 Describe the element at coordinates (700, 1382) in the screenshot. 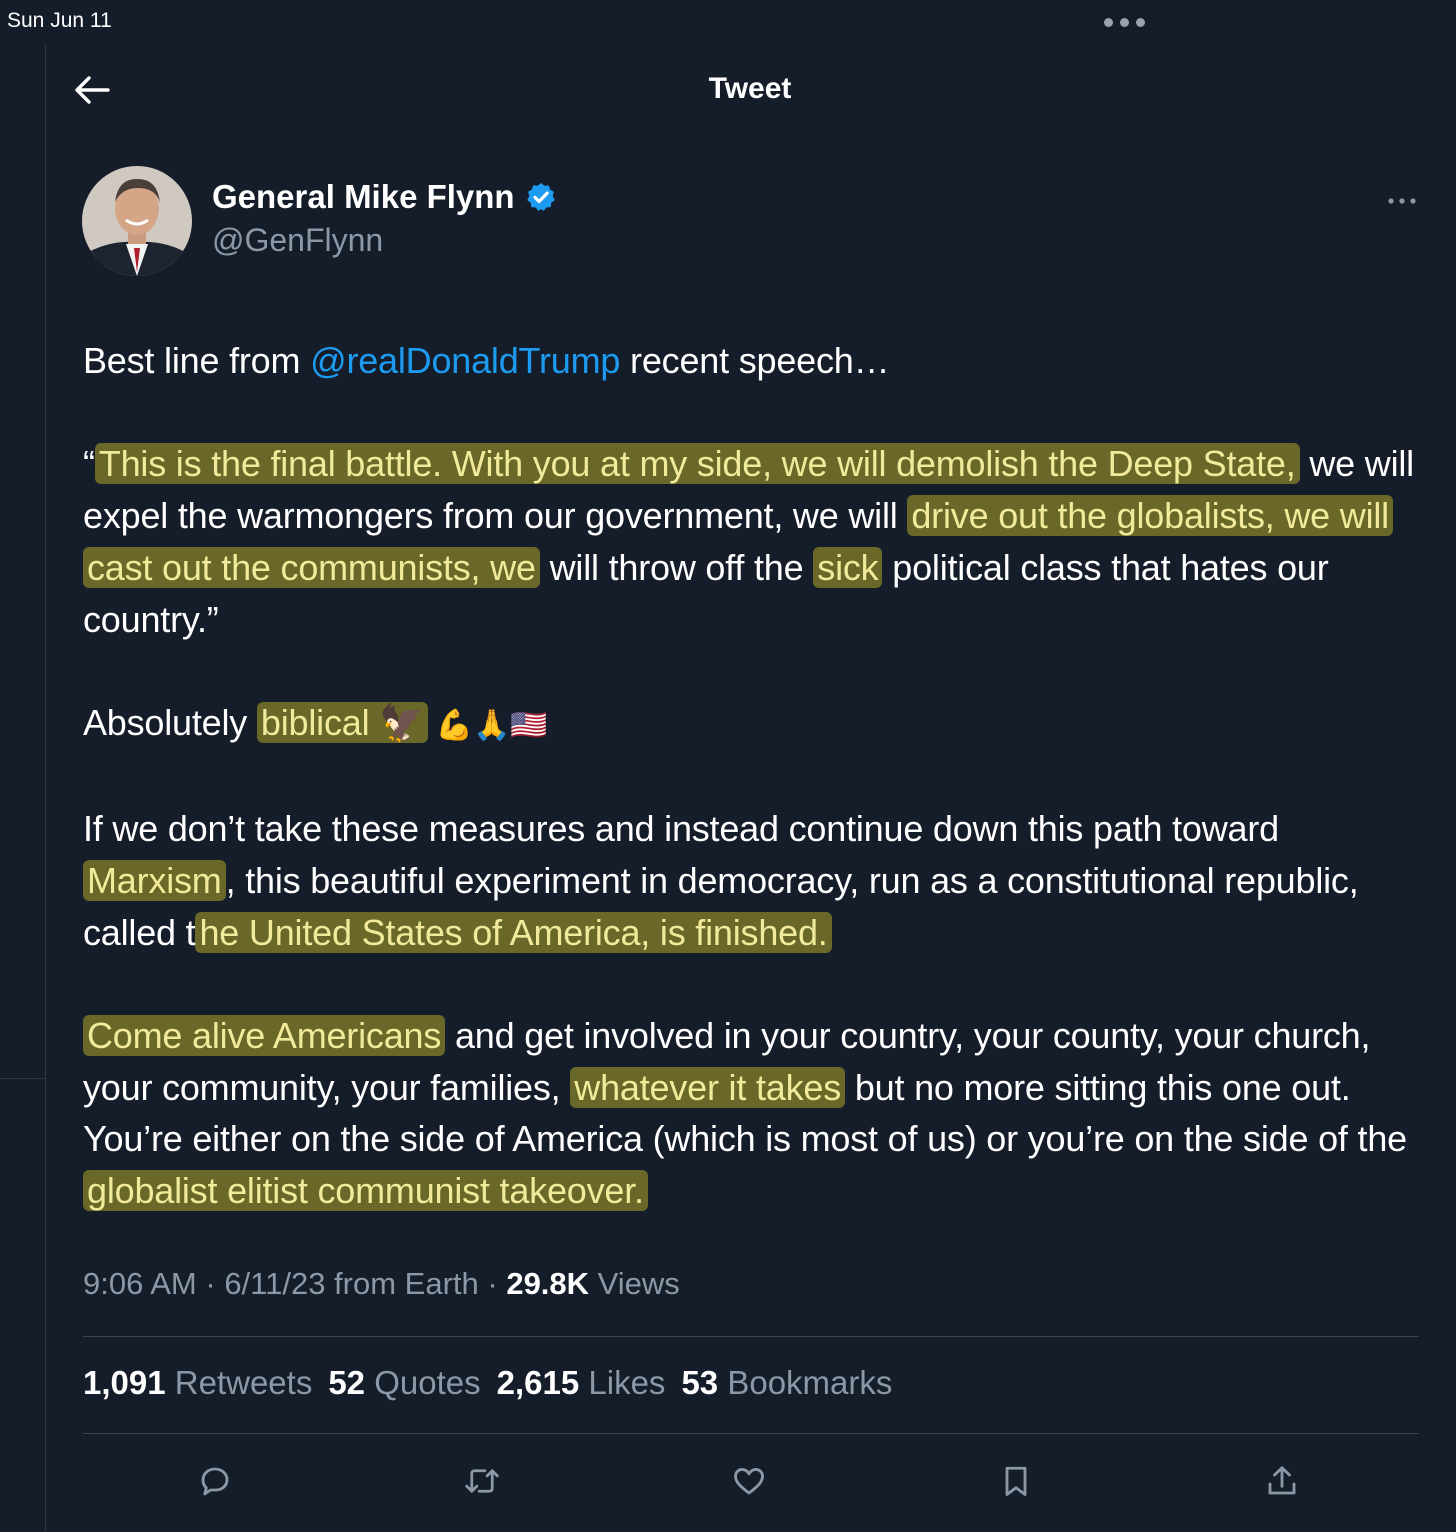

I see `bookmarks-count: 53` at that location.